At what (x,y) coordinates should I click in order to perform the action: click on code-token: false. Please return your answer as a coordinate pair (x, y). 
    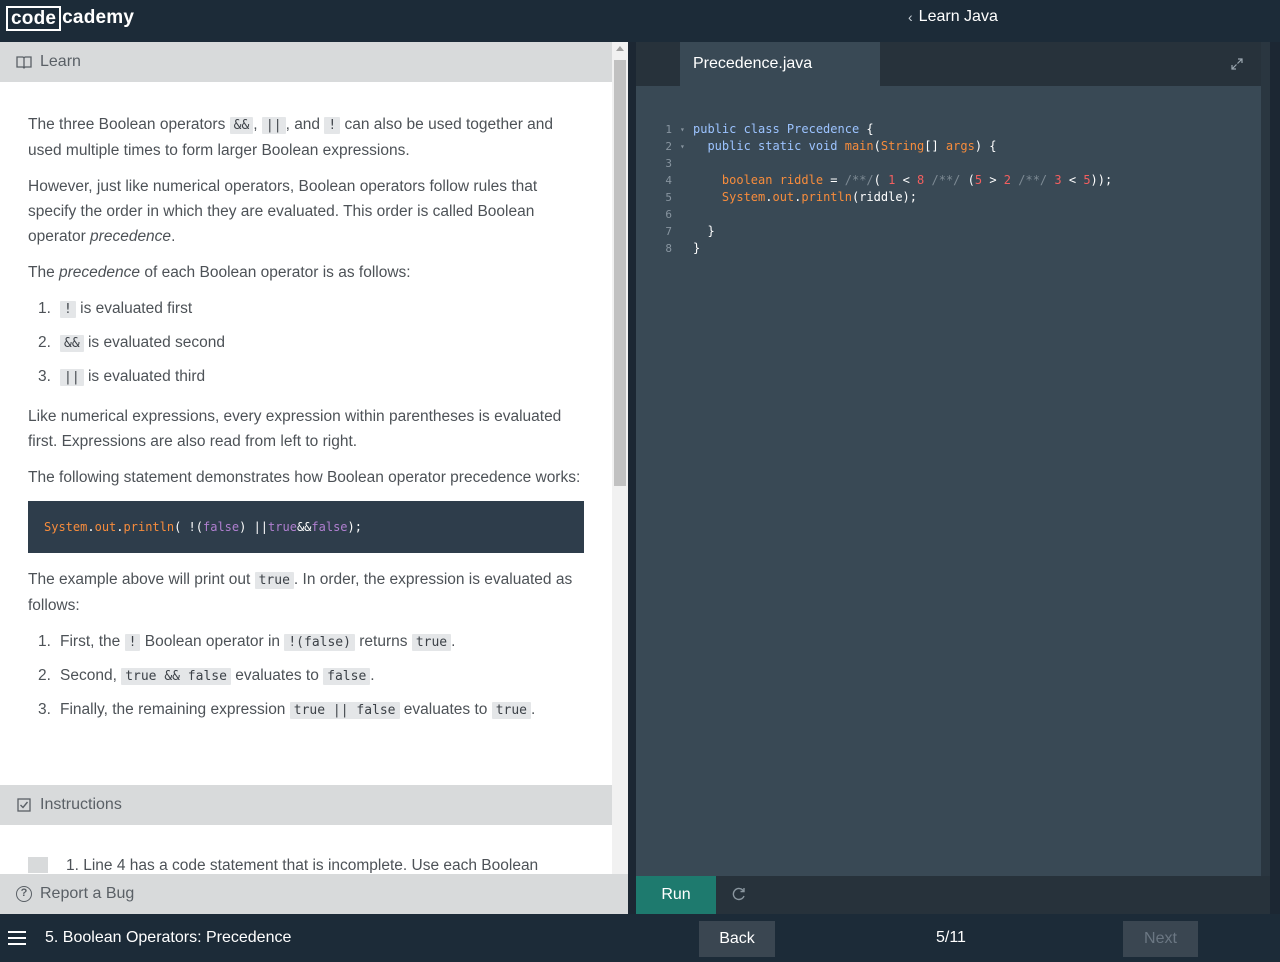
    Looking at the image, I should click on (221, 526).